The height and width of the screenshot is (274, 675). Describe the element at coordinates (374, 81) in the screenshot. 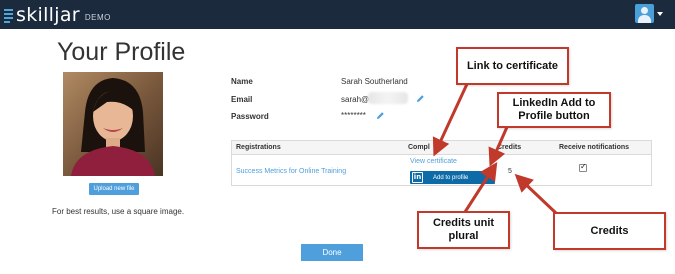

I see `name-value: Sarah Southerland` at that location.